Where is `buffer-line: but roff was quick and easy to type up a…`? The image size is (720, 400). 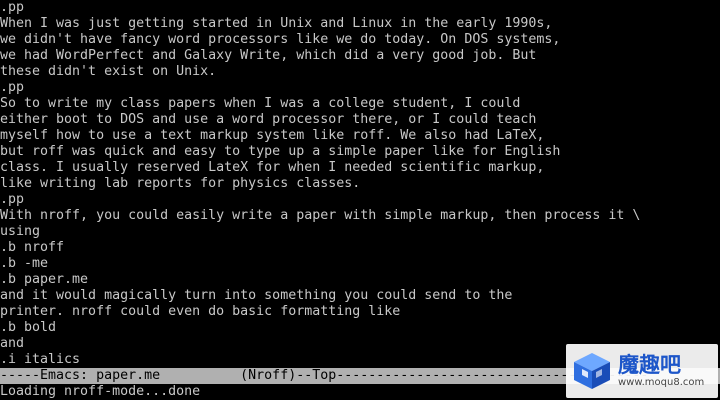 buffer-line: but roff was quick and easy to type up a… is located at coordinates (280, 151).